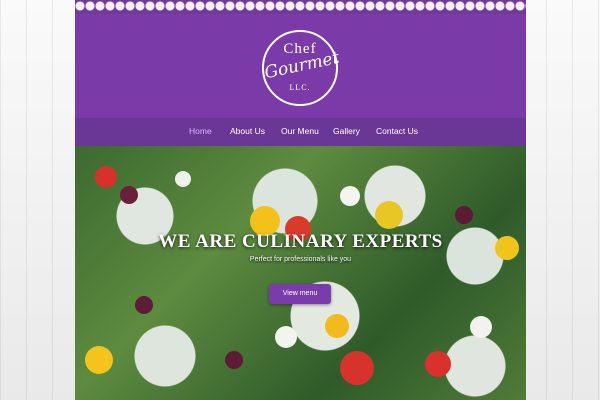  Describe the element at coordinates (397, 131) in the screenshot. I see `nav-contact-us: Contact Us` at that location.